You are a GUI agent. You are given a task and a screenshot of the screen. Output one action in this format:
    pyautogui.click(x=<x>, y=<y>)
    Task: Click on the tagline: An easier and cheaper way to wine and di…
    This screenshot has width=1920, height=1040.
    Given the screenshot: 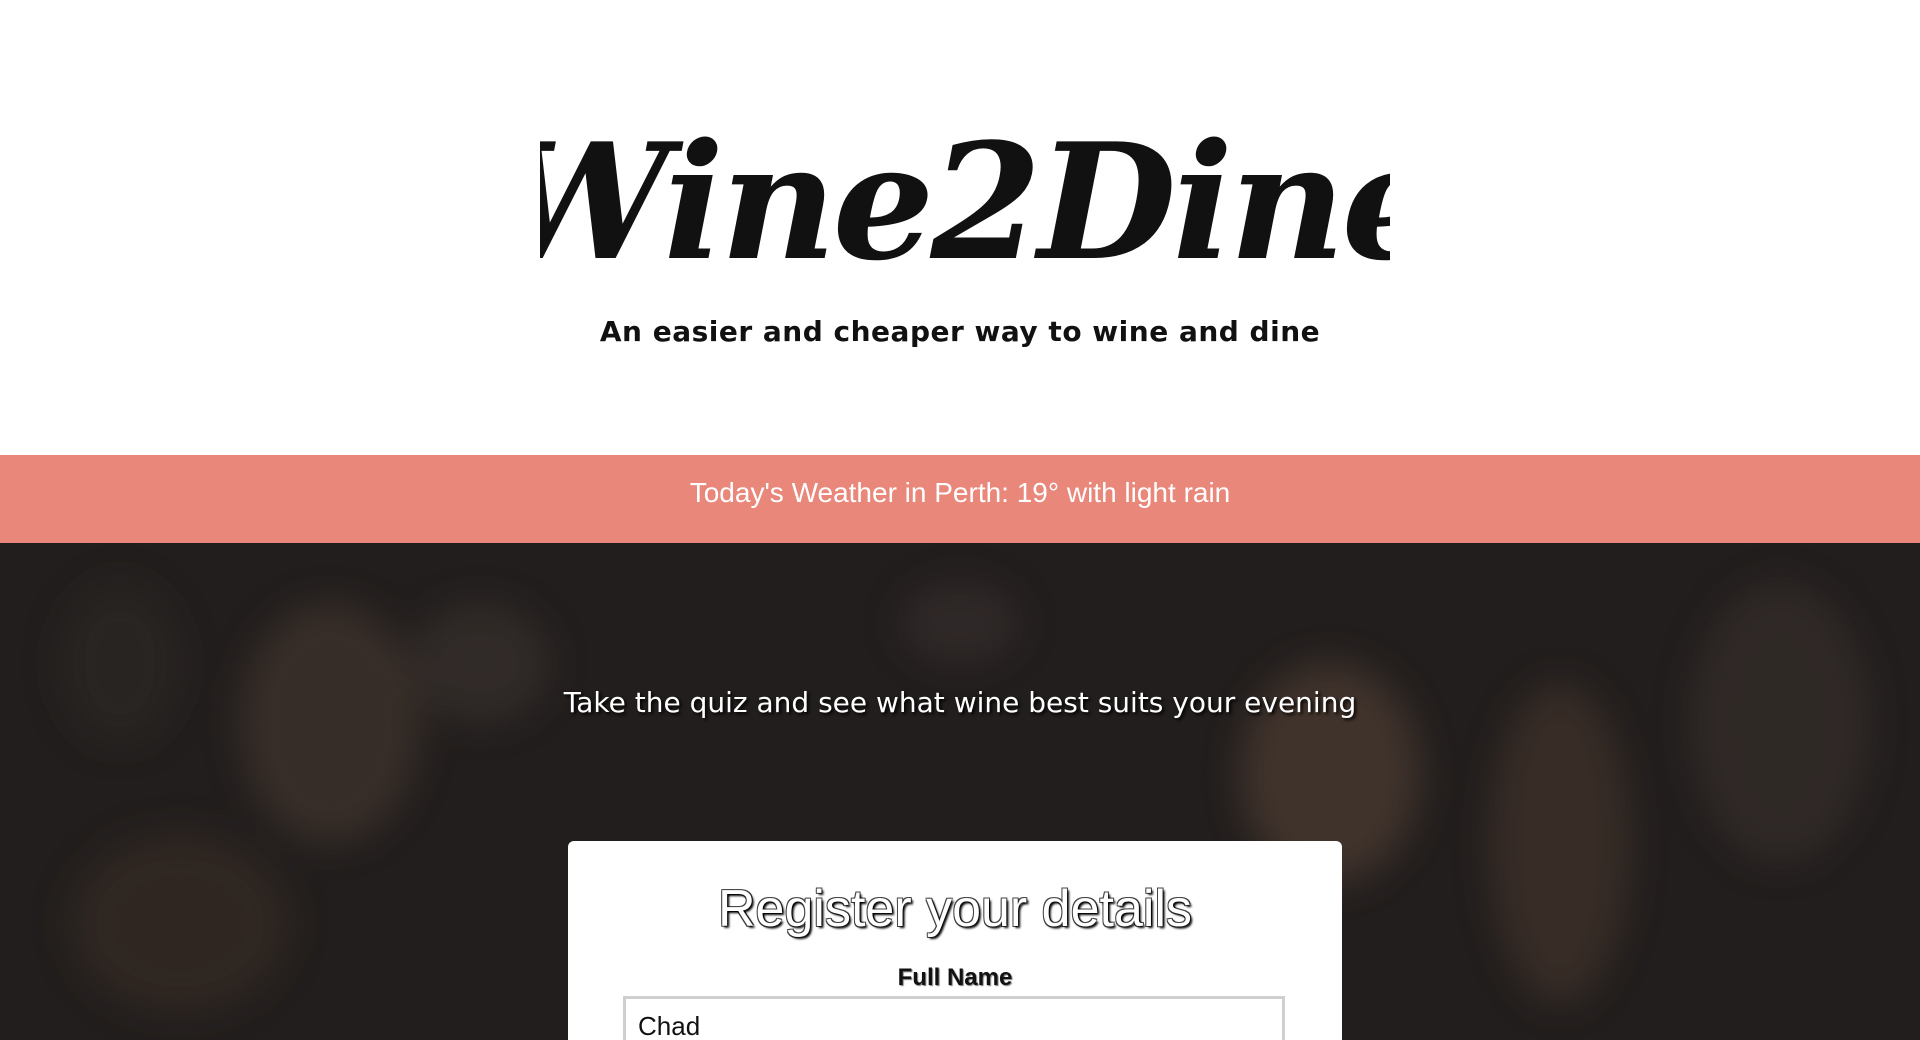 What is the action you would take?
    pyautogui.click(x=960, y=331)
    